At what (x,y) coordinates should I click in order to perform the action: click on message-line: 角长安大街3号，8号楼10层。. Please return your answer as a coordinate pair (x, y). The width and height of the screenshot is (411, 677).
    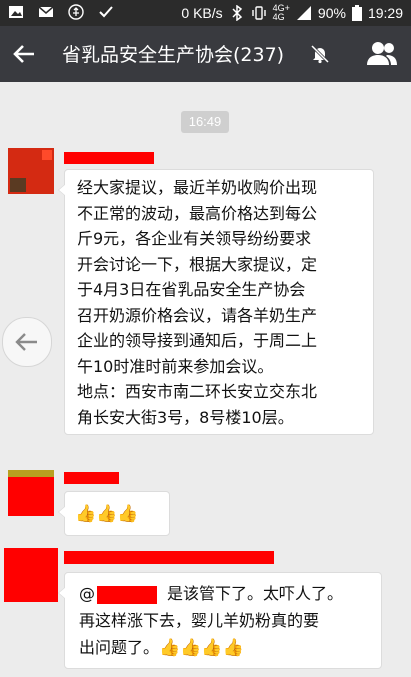
    Looking at the image, I should click on (185, 417).